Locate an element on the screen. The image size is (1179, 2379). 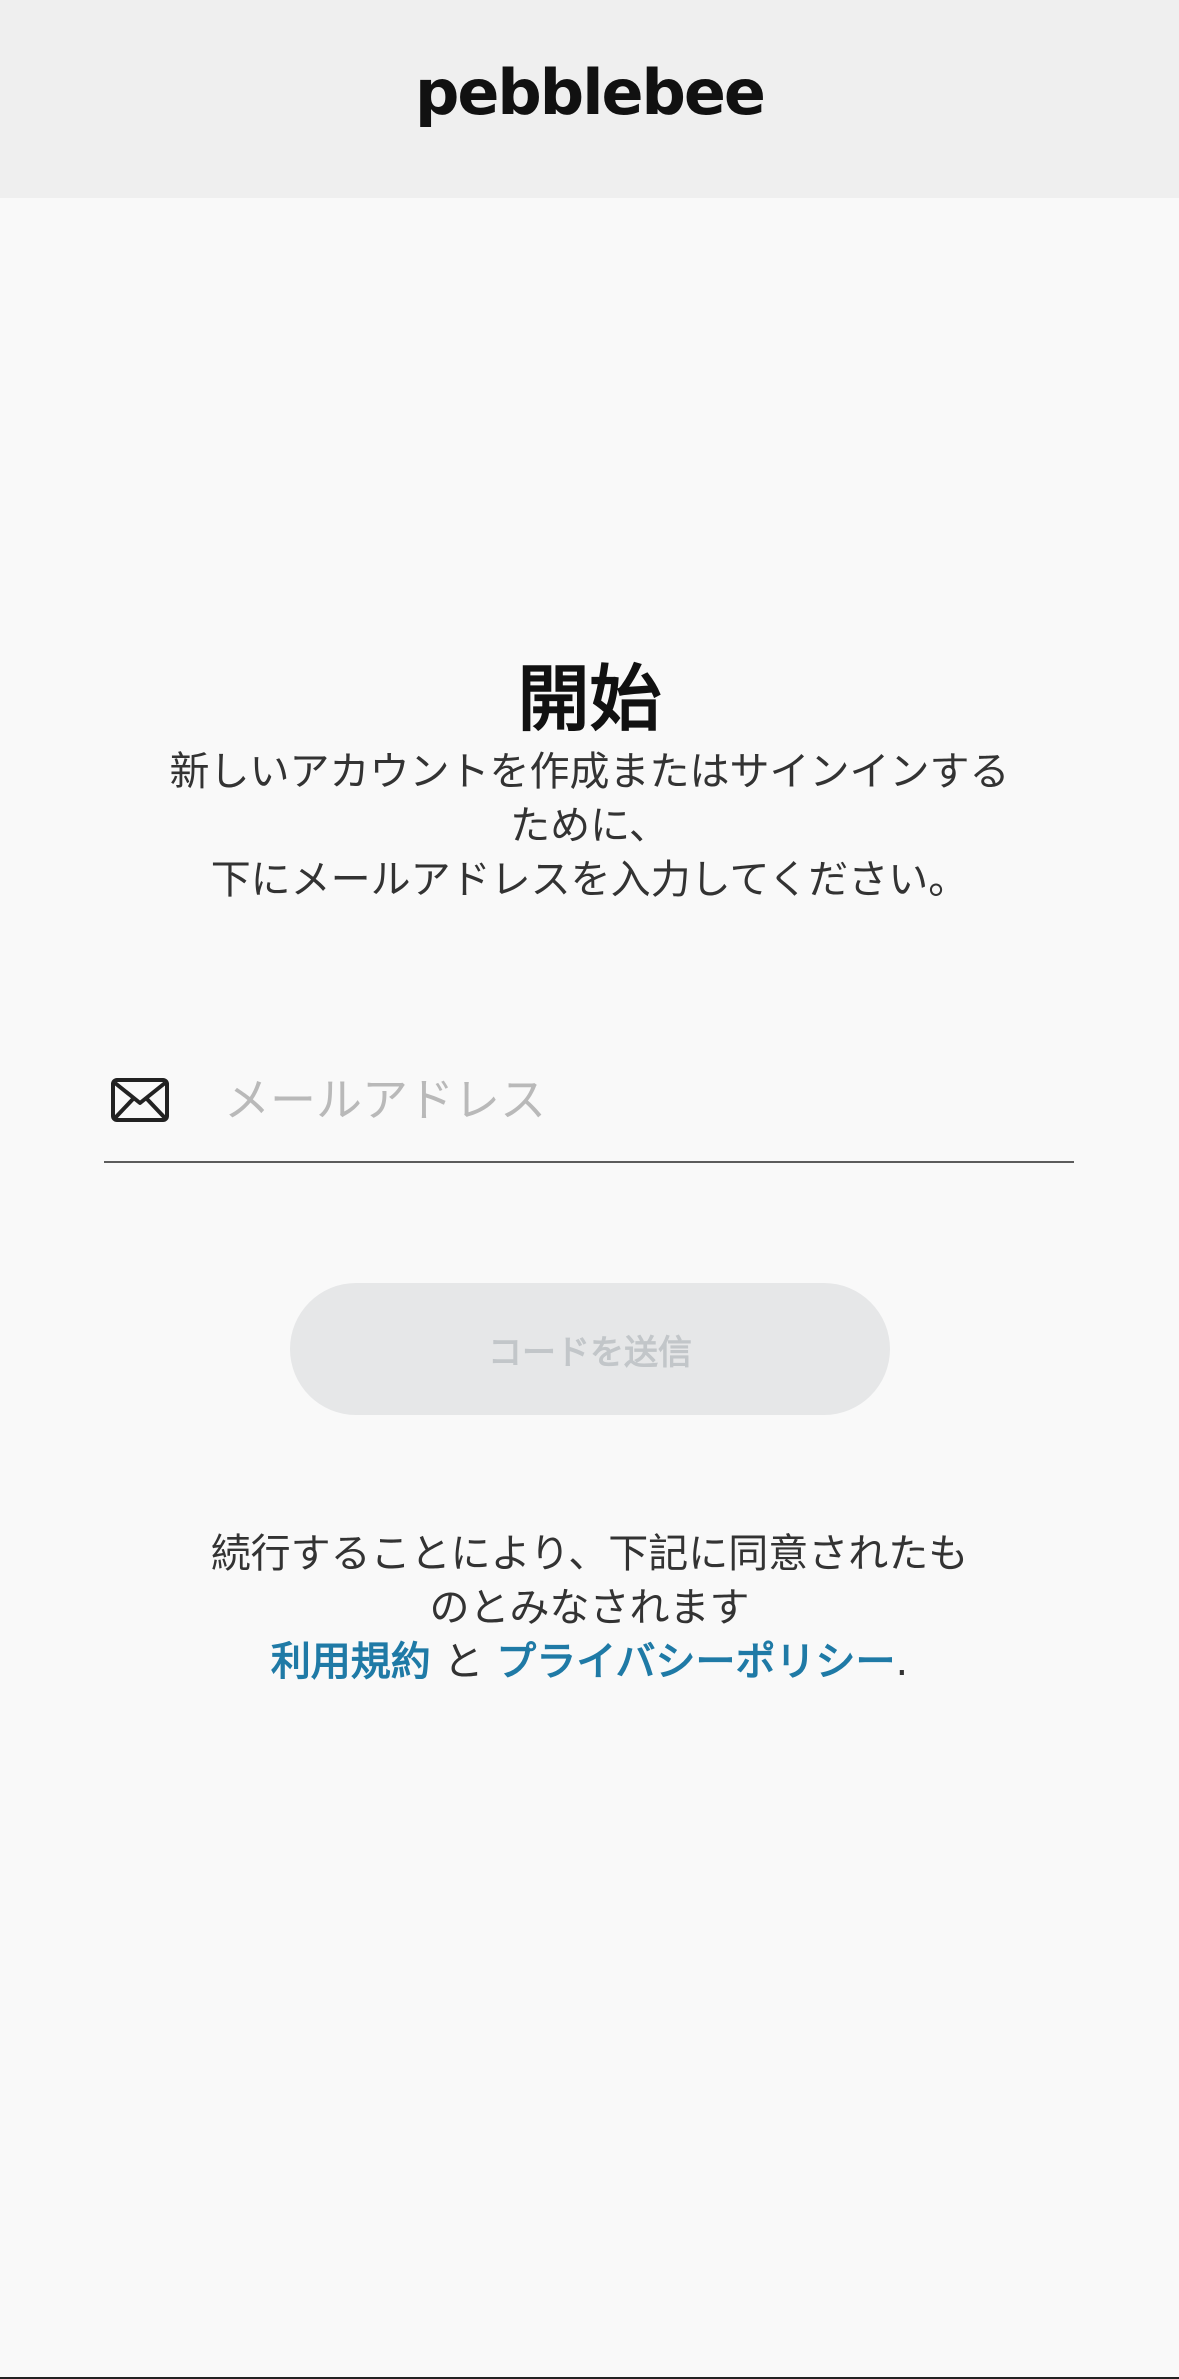
mail-icon is located at coordinates (140, 1100).